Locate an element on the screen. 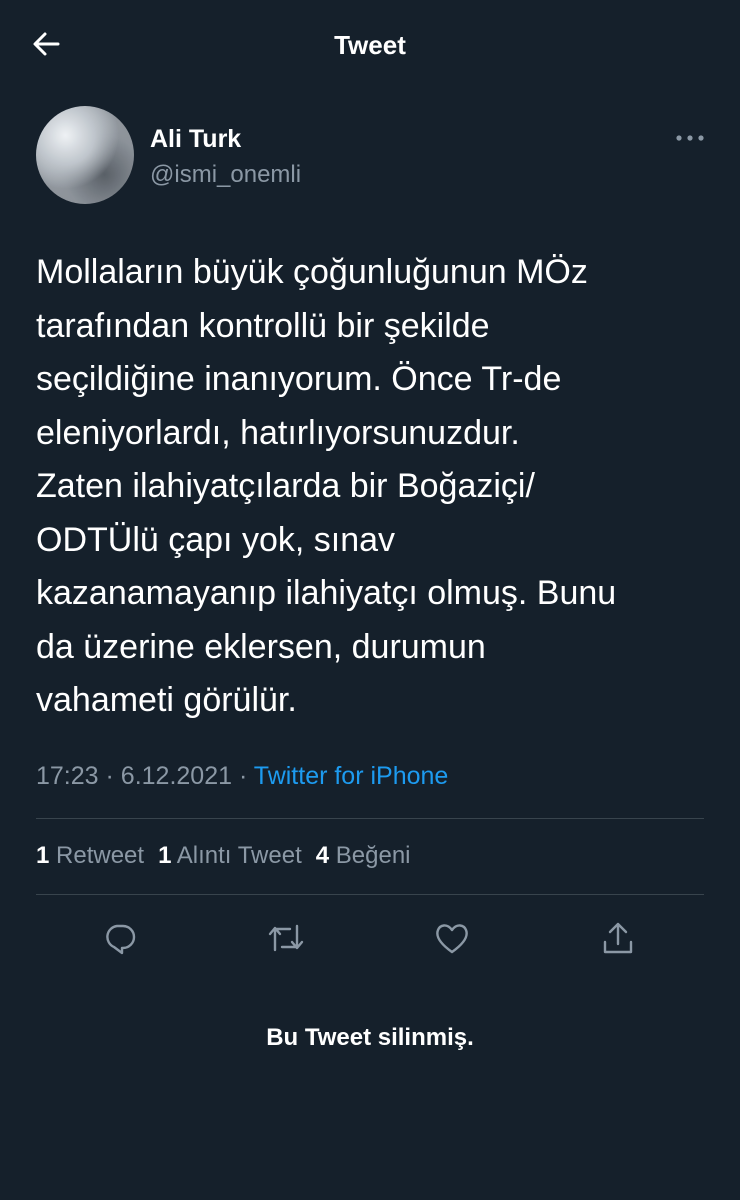 This screenshot has width=740, height=1200. deleted-notice: Bu Tweet silinmiş. is located at coordinates (370, 1037).